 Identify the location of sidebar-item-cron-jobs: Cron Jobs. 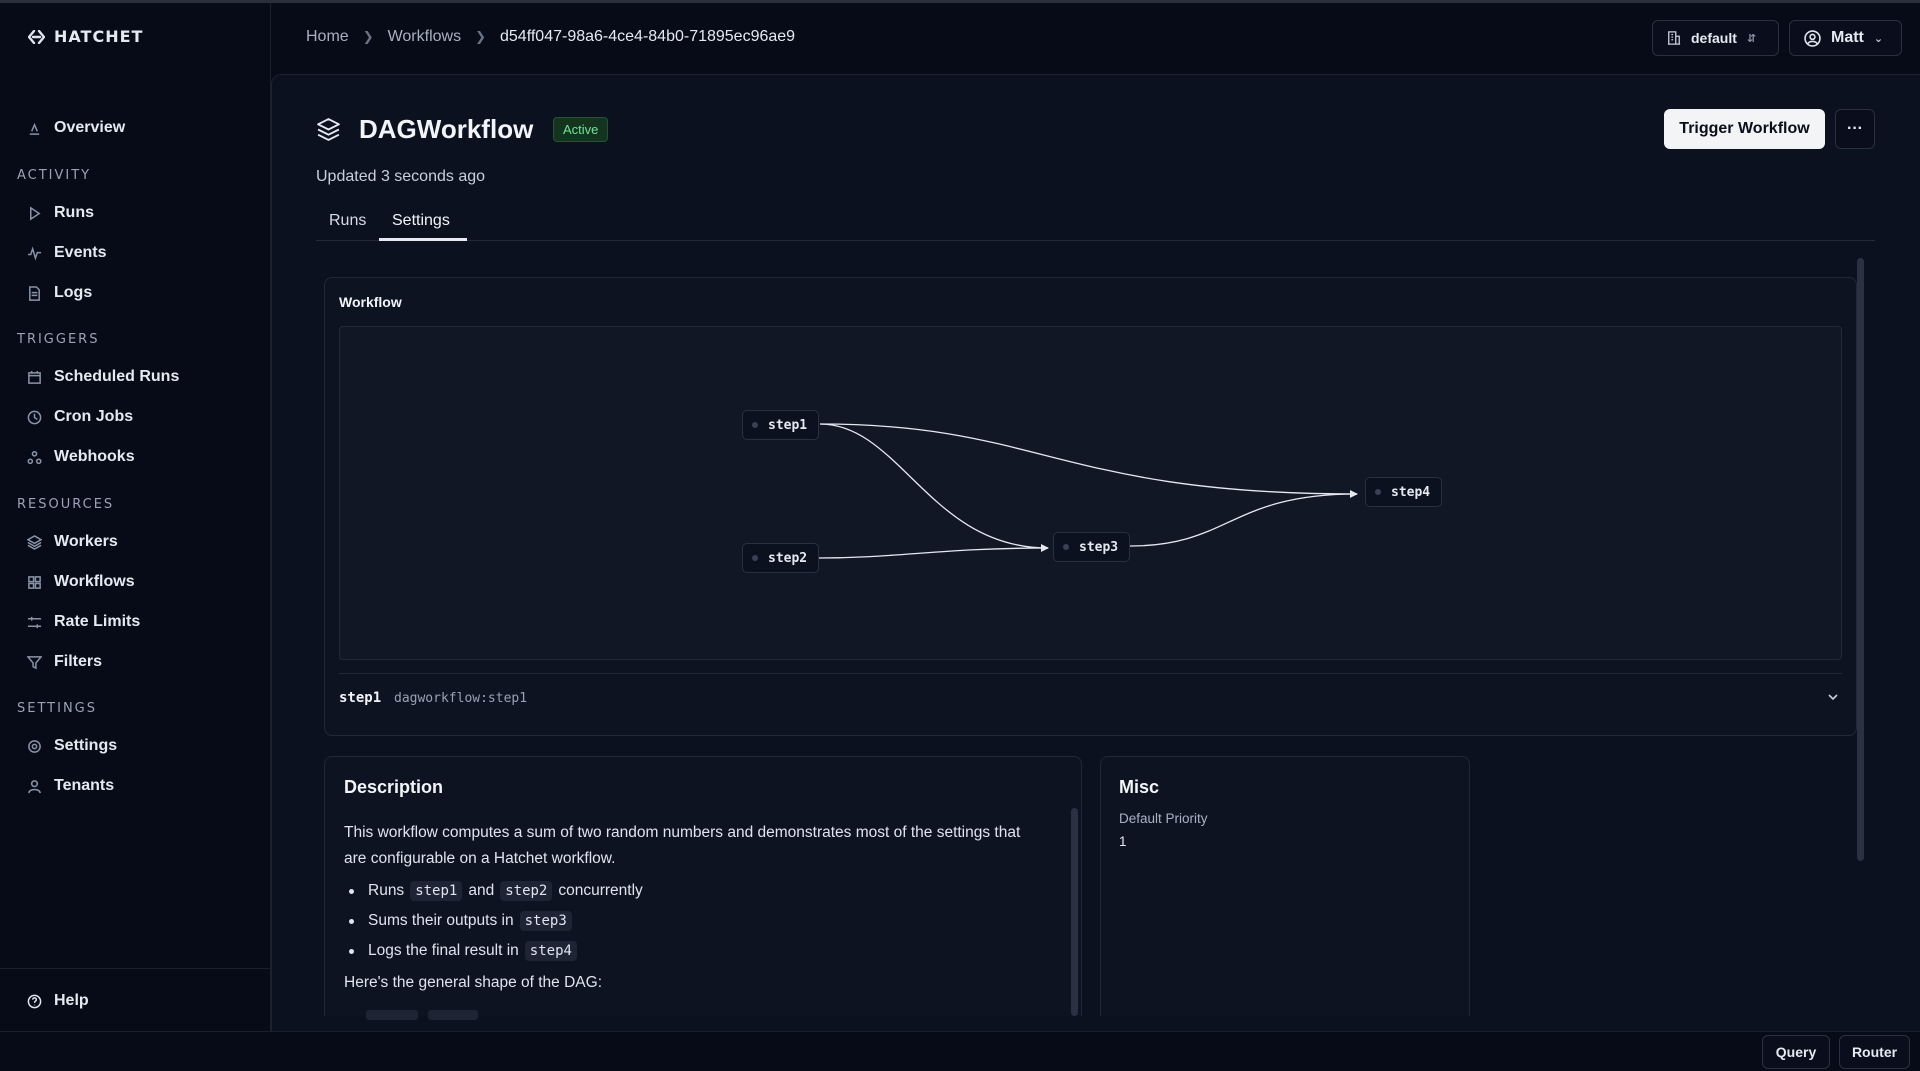
(80, 417).